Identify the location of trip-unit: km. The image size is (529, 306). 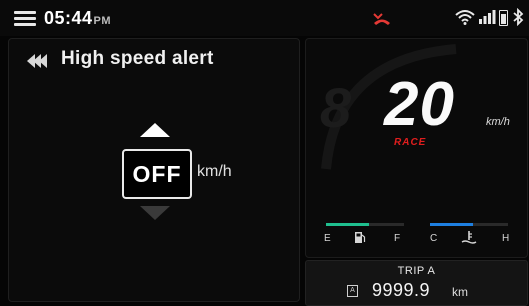
(460, 292).